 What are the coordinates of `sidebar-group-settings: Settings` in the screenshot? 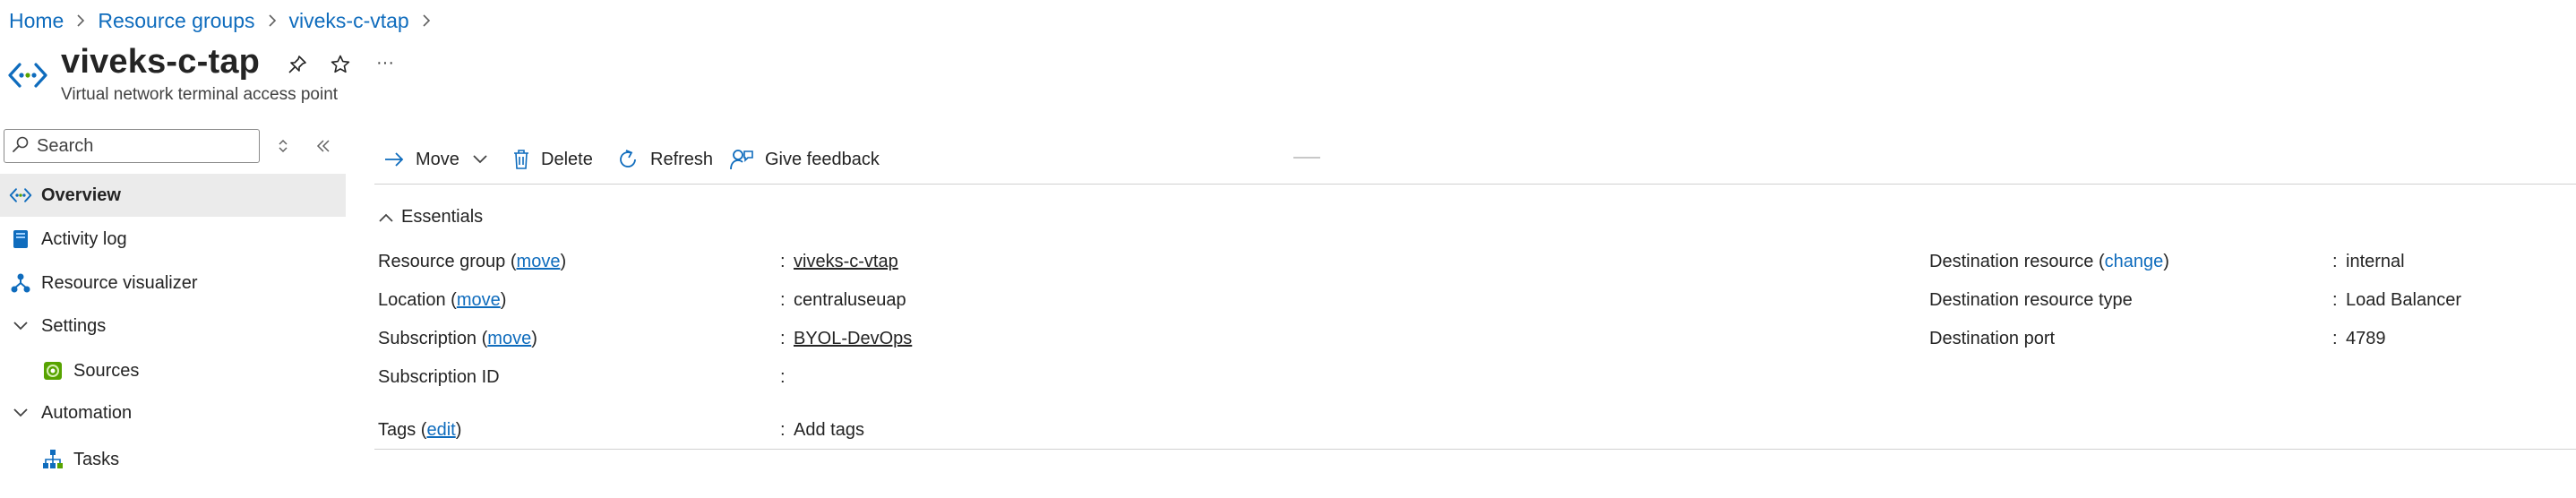 It's located at (173, 326).